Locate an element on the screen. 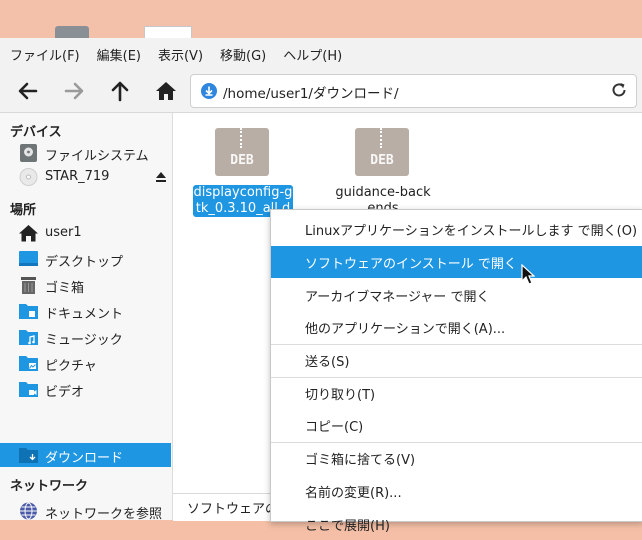  sidebar-item-label: ドキュメント is located at coordinates (84, 314).